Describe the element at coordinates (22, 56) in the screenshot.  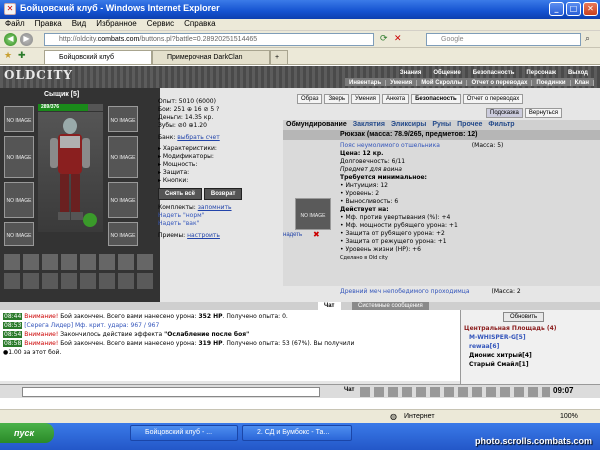
I see `add-favorites-icon: ✚` at that location.